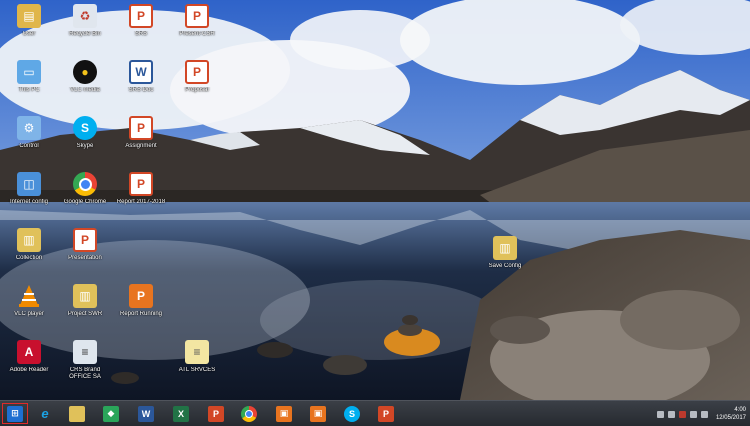  I want to click on desktop-icon-recycle-bin: ♻ Recycle Bin, so click(85, 28).